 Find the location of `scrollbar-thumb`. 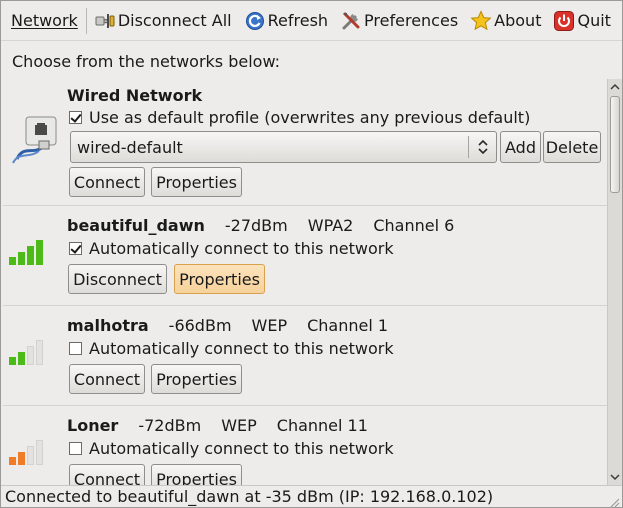

scrollbar-thumb is located at coordinates (615, 144).